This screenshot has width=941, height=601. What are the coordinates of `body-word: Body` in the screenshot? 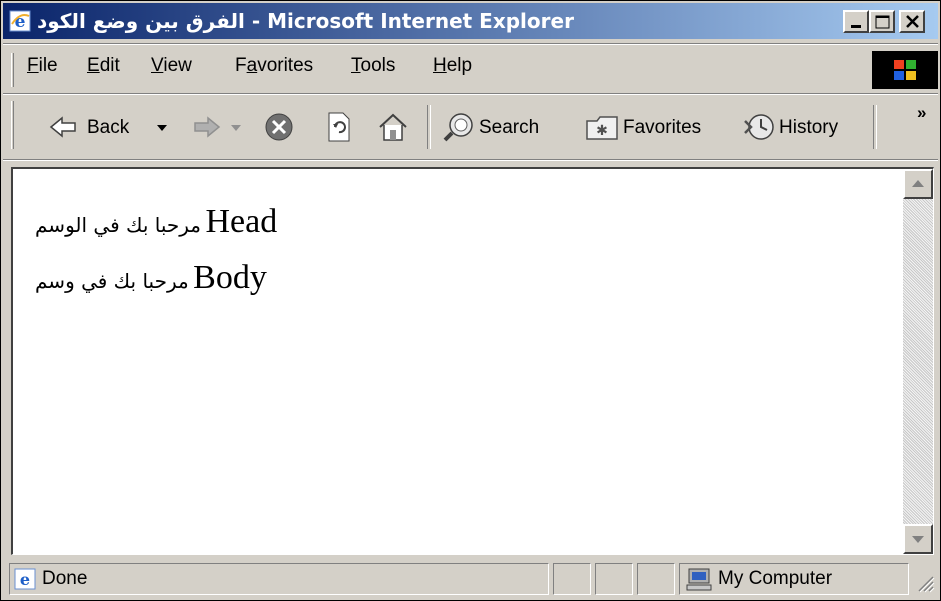 It's located at (230, 277).